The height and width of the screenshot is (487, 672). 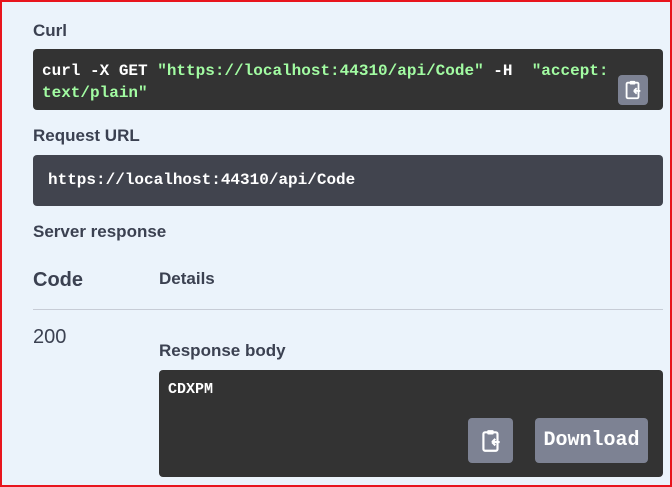 What do you see at coordinates (50, 337) in the screenshot?
I see `response-code: 200` at bounding box center [50, 337].